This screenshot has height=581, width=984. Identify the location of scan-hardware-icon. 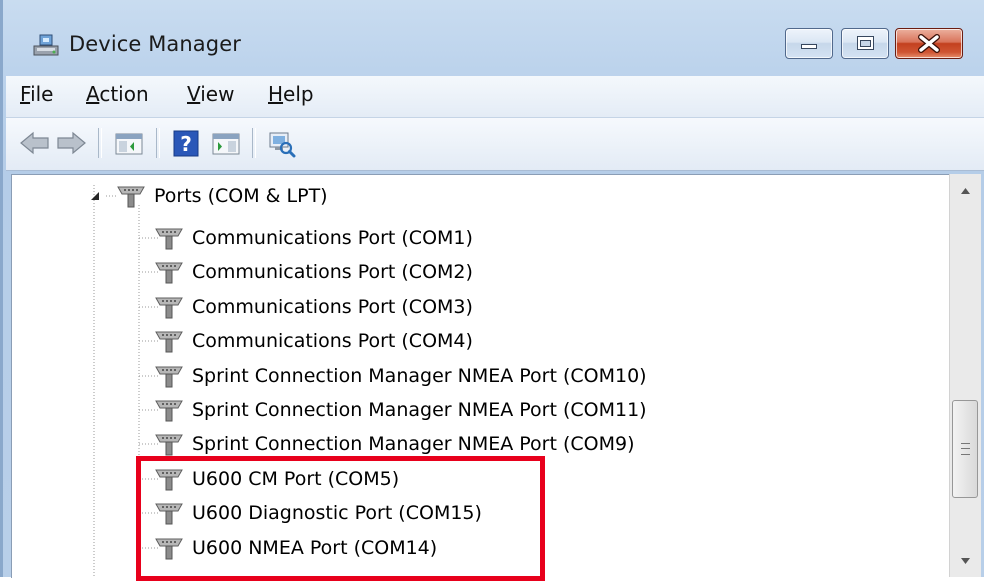
(281, 143).